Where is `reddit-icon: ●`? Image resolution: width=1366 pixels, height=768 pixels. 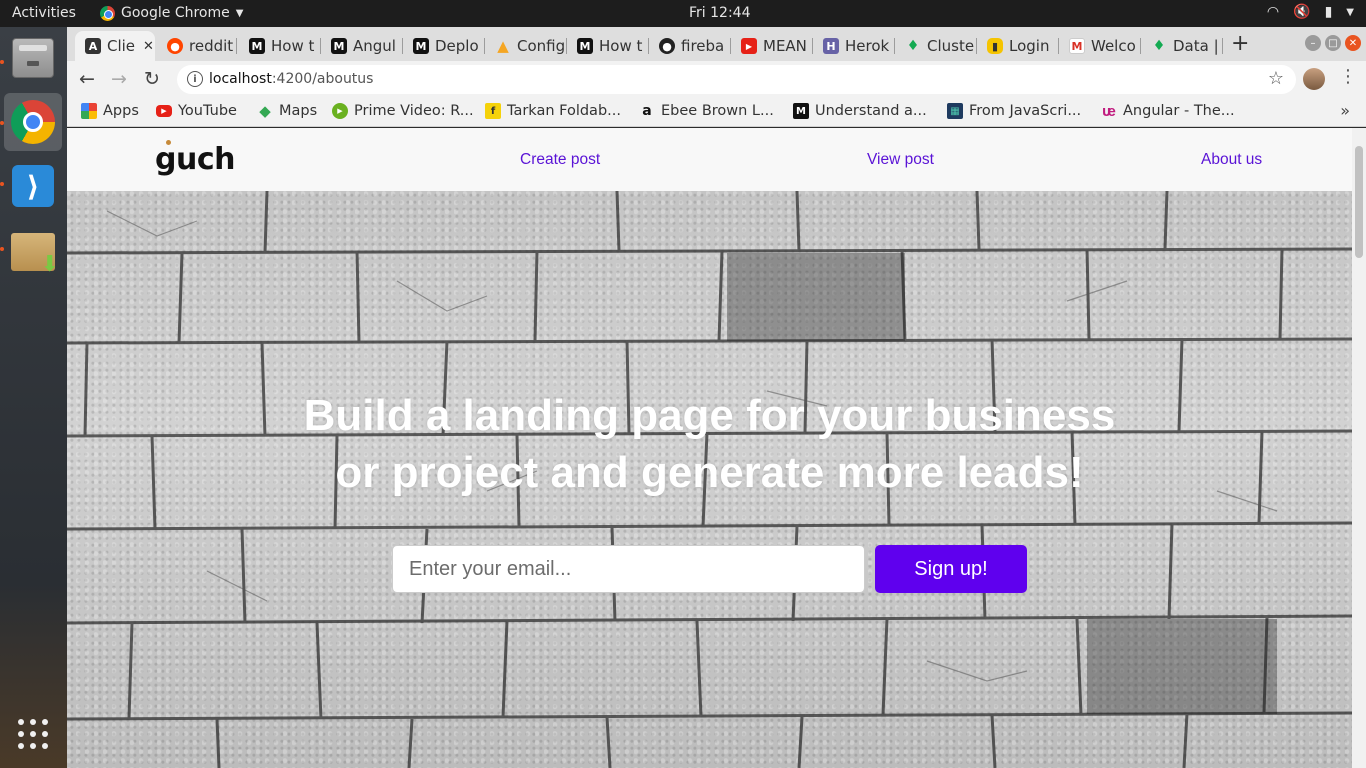
reddit-icon: ● is located at coordinates (175, 46).